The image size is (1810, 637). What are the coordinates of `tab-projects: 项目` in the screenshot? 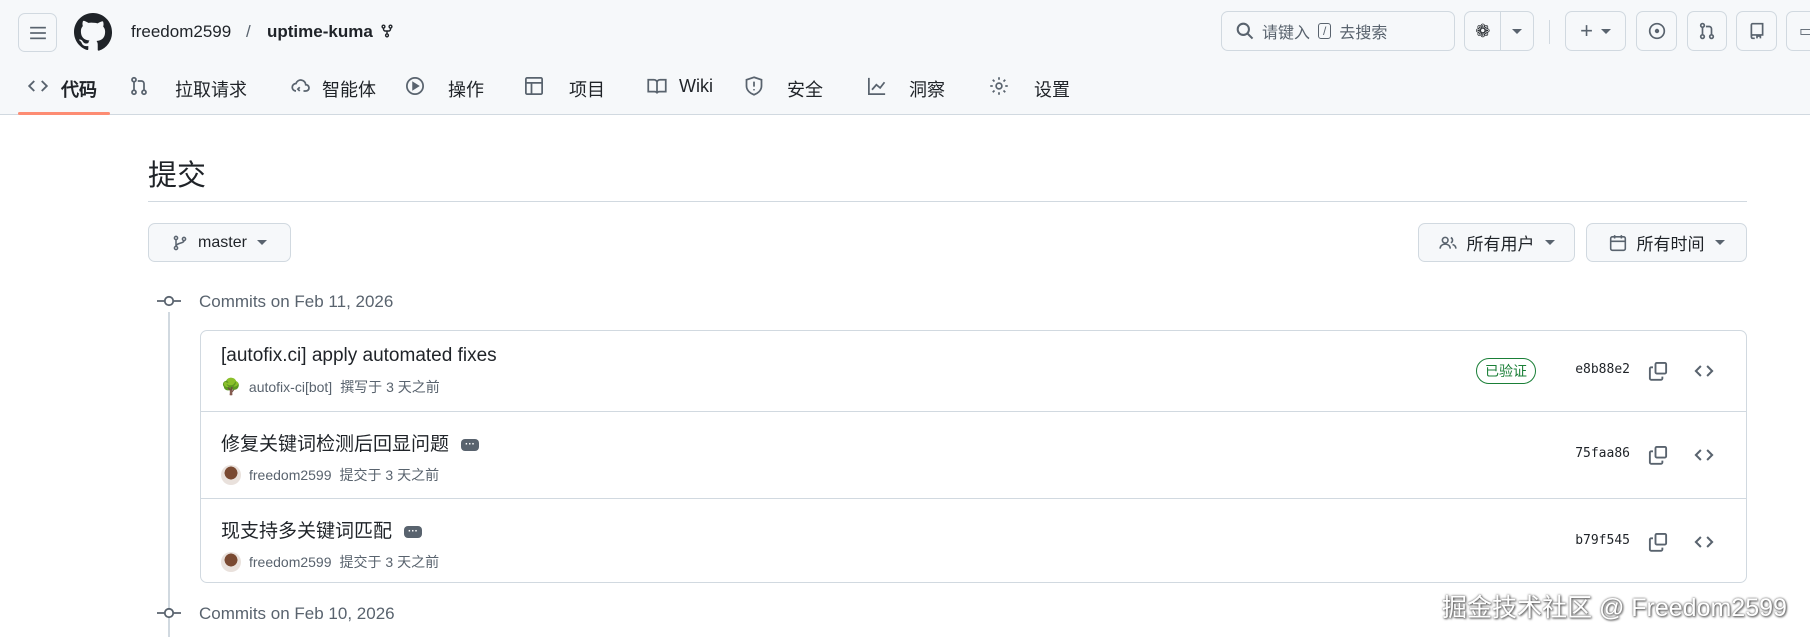 It's located at (587, 89).